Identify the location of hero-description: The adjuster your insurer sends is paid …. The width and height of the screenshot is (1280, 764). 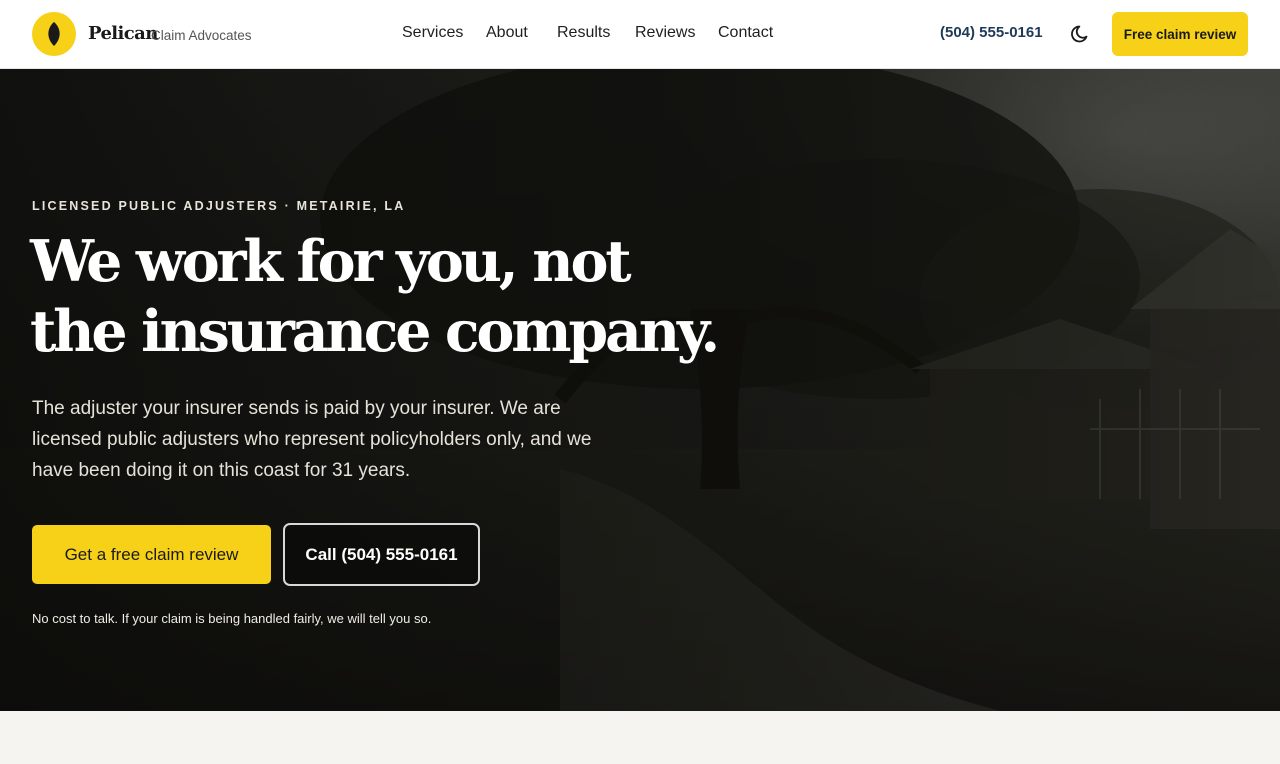
(312, 439).